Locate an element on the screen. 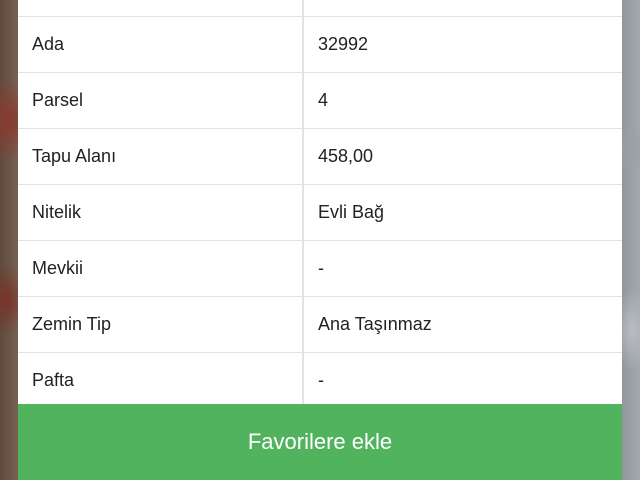  table-row-pafta: Pafta - is located at coordinates (320, 381).